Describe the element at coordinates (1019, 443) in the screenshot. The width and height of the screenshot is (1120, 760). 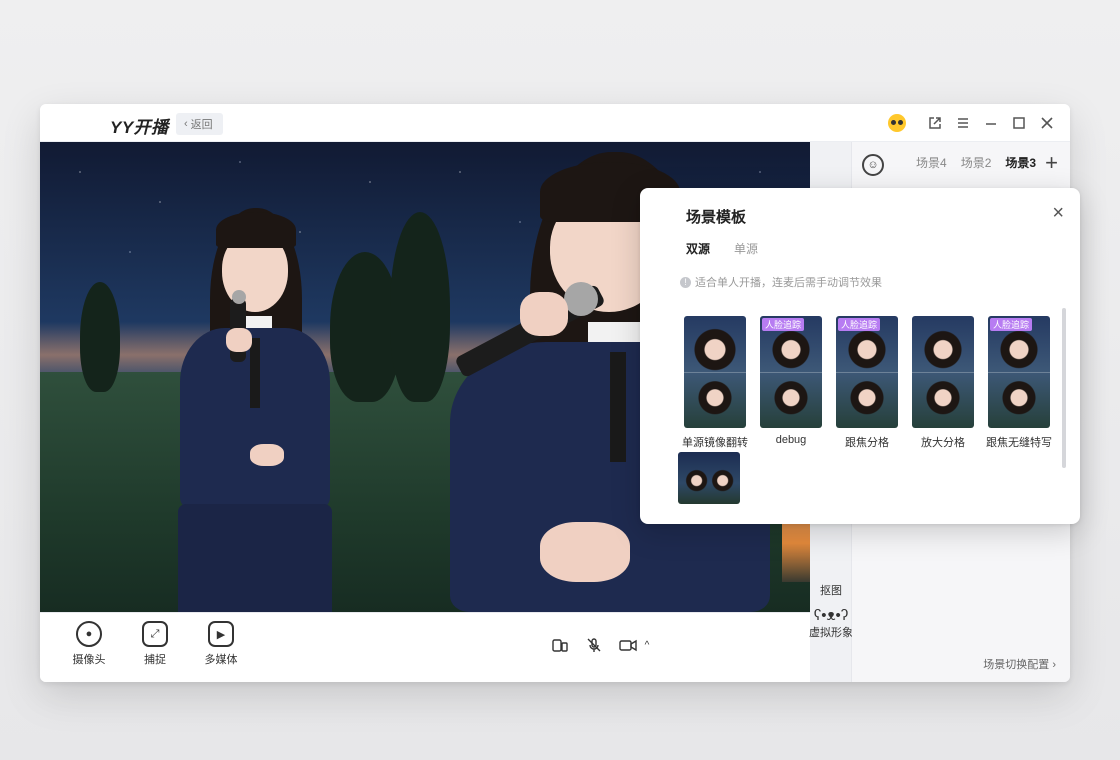
I see `template-name: 跟焦无缝特写` at that location.